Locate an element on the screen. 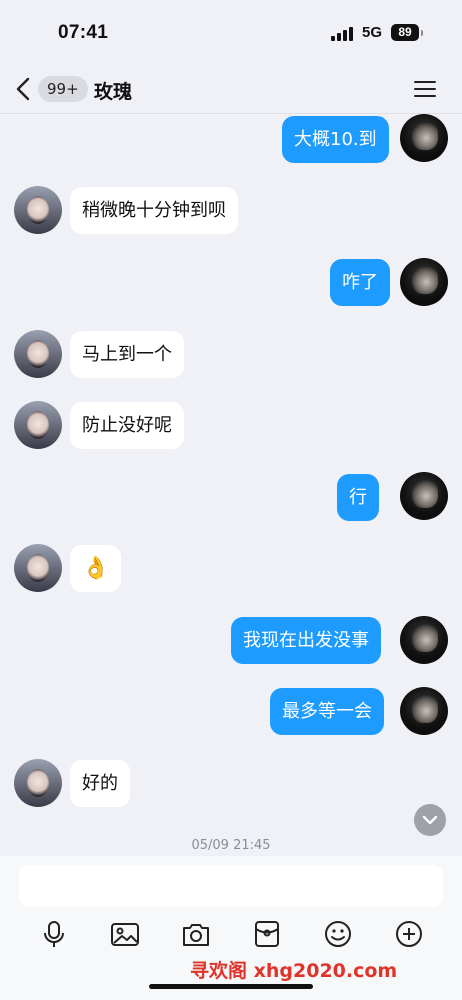 The width and height of the screenshot is (462, 1000). battery-tip is located at coordinates (422, 33).